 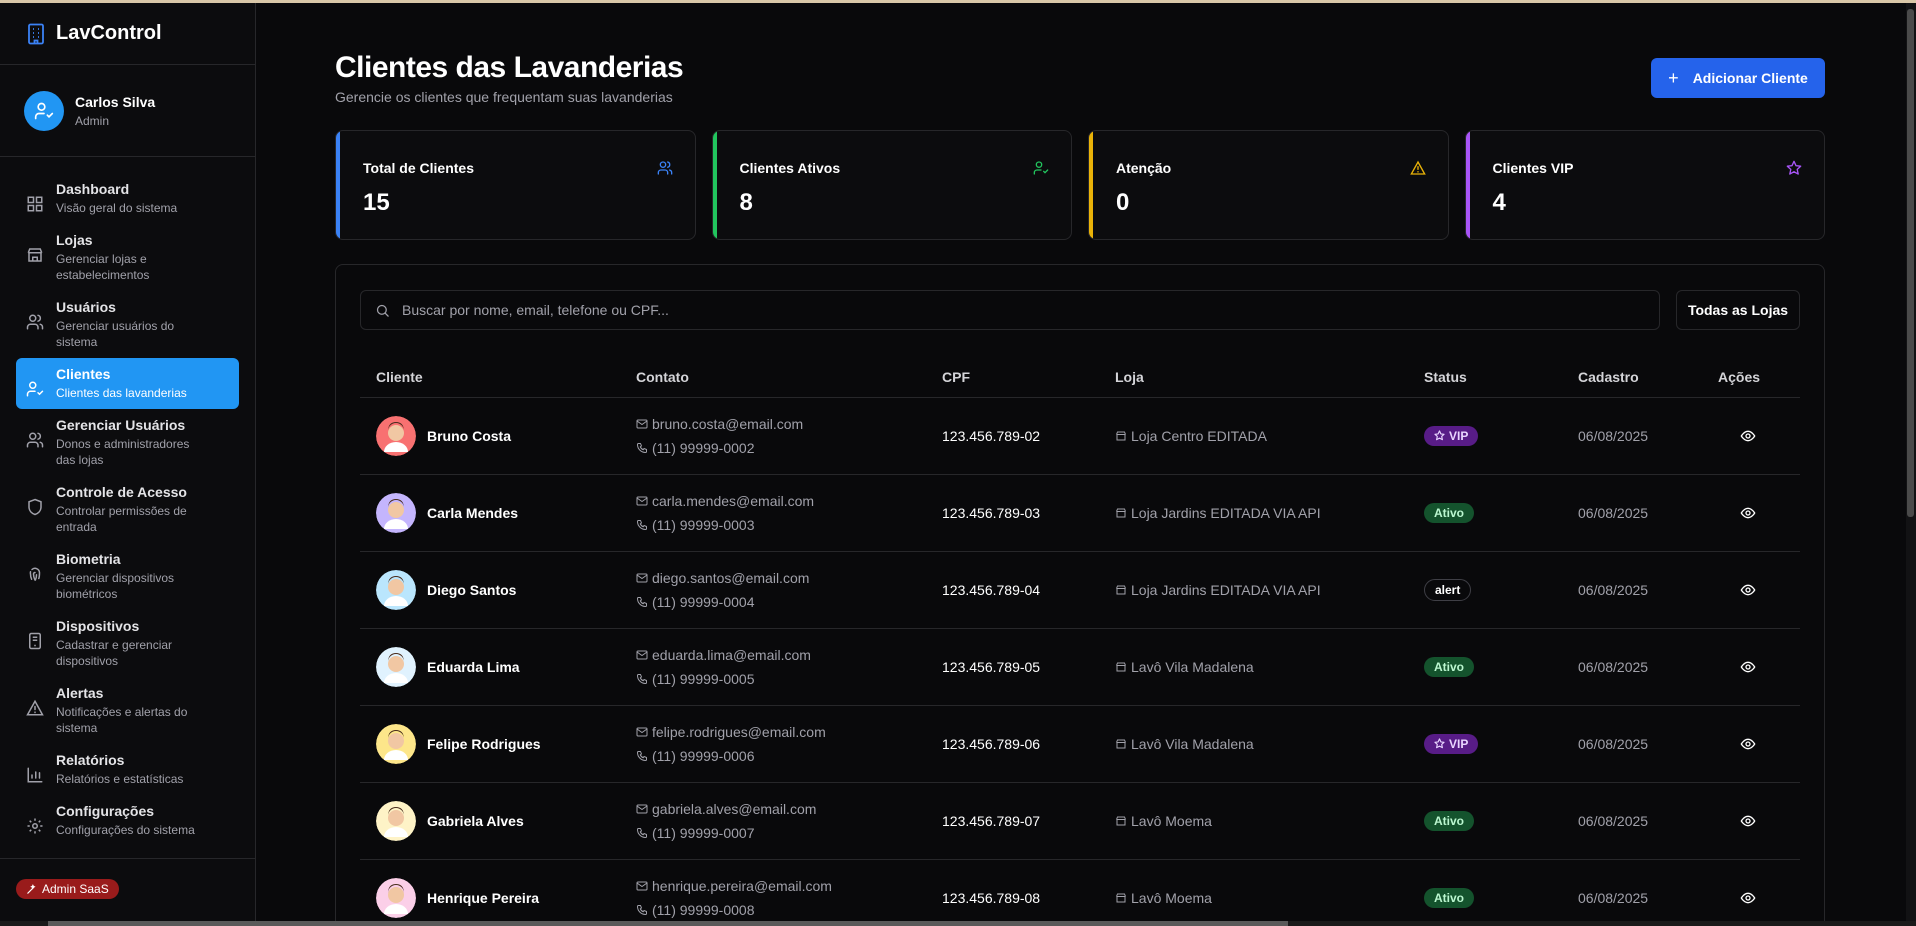 What do you see at coordinates (396, 666) in the screenshot?
I see `client-avatar` at bounding box center [396, 666].